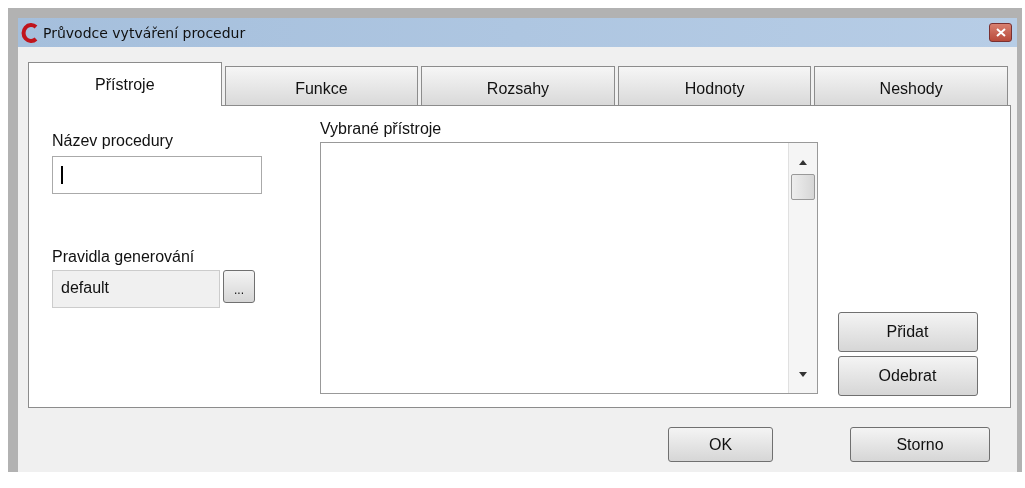  Describe the element at coordinates (123, 257) in the screenshot. I see `field-label: Pravidla generování` at that location.